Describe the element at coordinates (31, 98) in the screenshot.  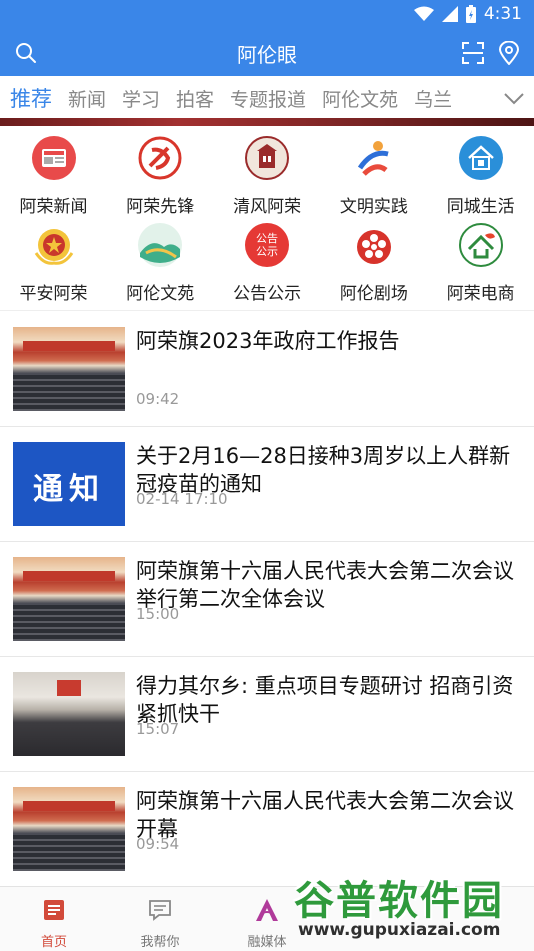
I see `tab-0: 推荐` at that location.